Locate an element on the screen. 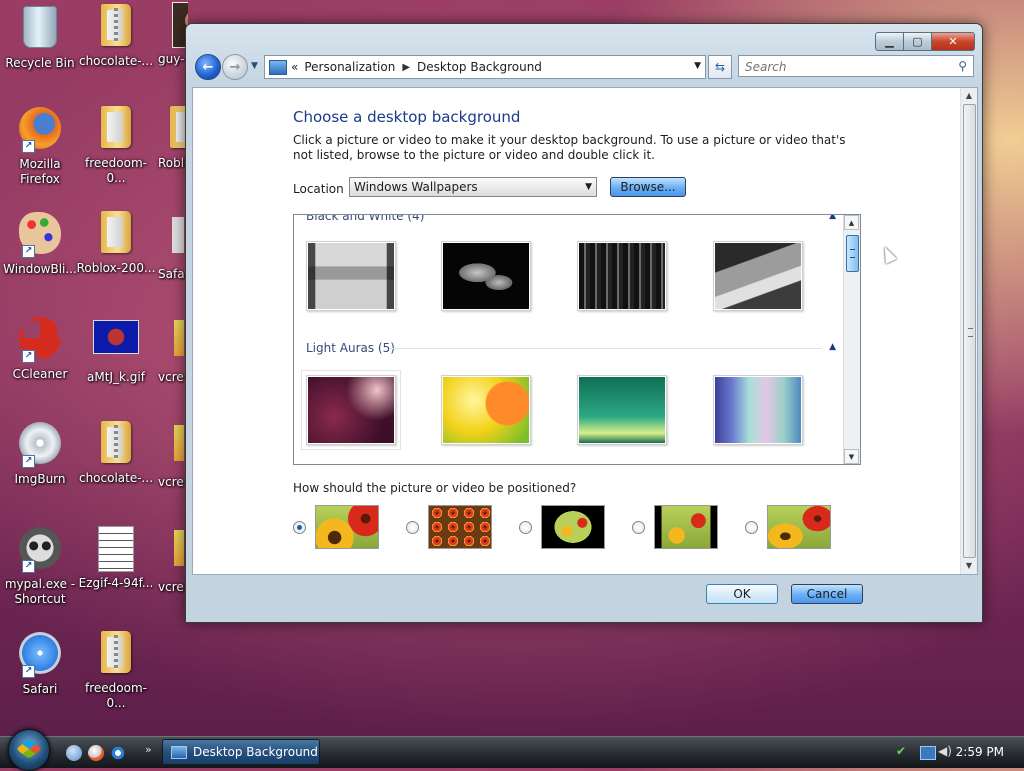 This screenshot has width=1024, height=771. wallpaper-thumb-city is located at coordinates (622, 276).